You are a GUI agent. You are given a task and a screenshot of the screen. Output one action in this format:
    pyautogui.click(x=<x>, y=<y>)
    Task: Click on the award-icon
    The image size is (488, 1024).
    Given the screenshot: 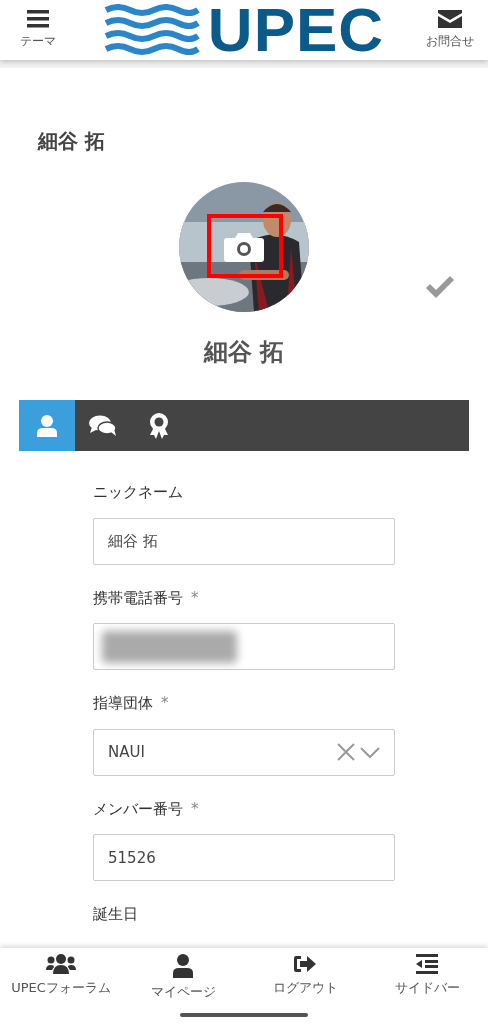 What is the action you would take?
    pyautogui.click(x=159, y=425)
    